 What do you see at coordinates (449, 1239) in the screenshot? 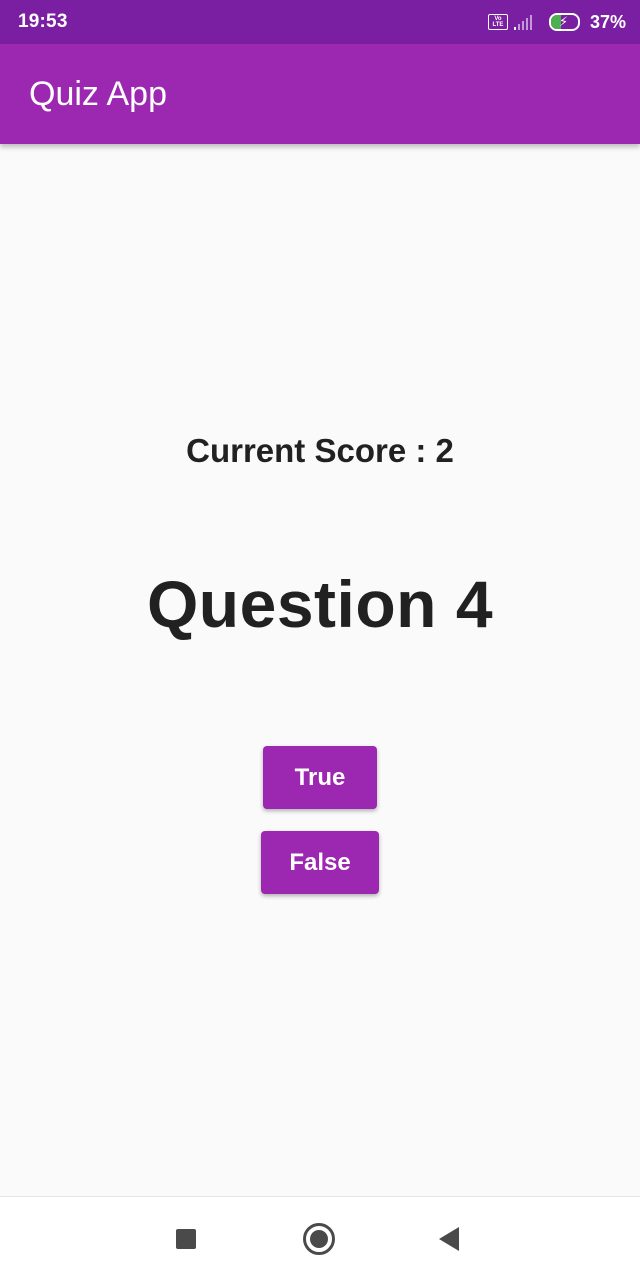
I see `back-triangle-icon` at bounding box center [449, 1239].